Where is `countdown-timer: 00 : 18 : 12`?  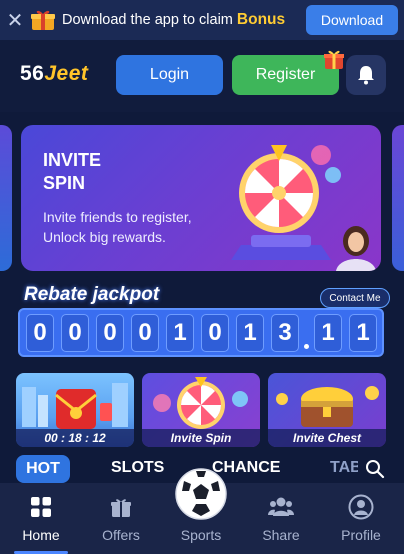
countdown-timer: 00 : 18 : 12 is located at coordinates (75, 438).